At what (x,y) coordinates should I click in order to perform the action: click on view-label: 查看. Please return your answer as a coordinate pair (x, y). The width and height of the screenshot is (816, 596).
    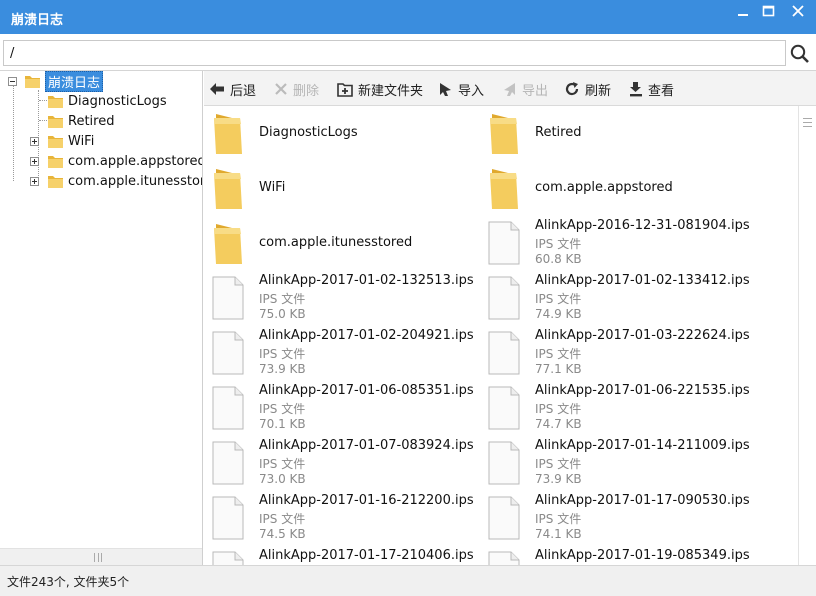
    Looking at the image, I should click on (661, 91).